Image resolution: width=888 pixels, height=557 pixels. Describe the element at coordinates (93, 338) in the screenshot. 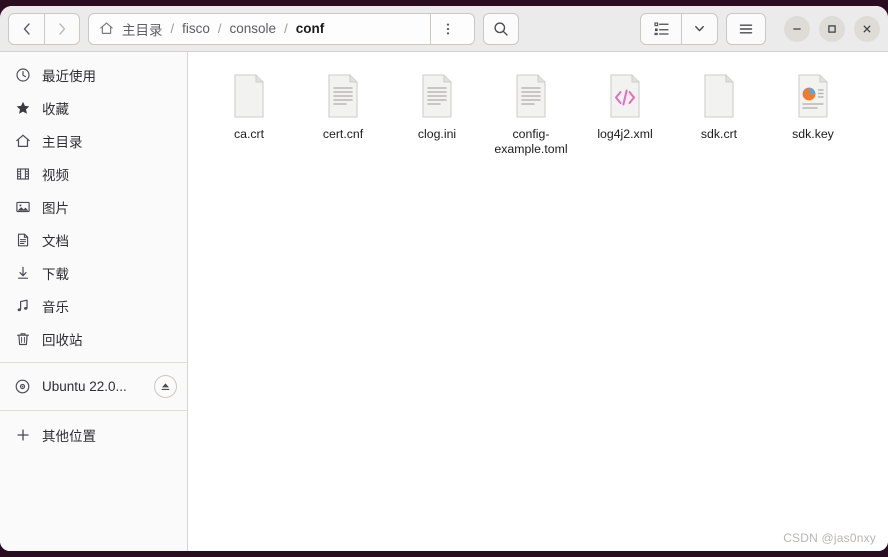

I see `sidebar-item-trash: 回收站` at that location.